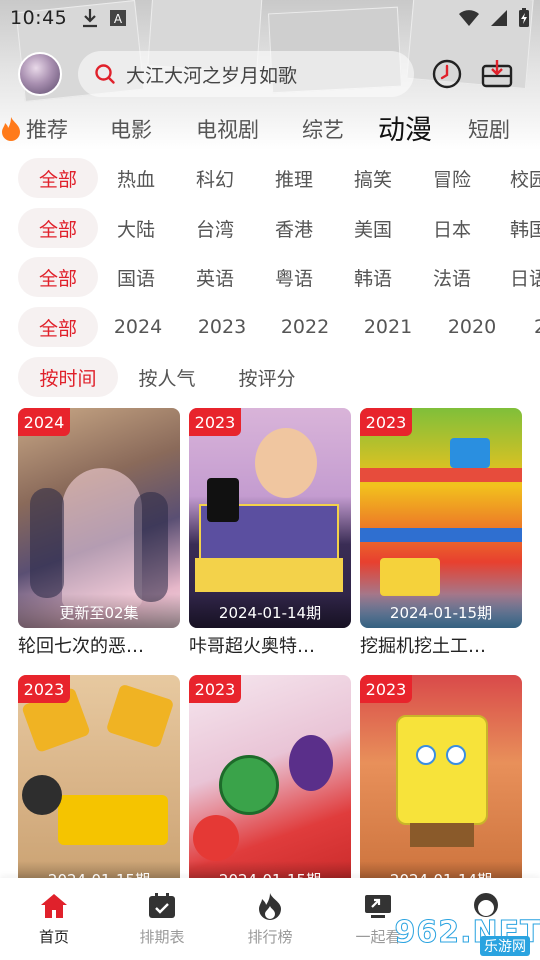 This screenshot has height=960, width=540. What do you see at coordinates (215, 277) in the screenshot?
I see `filter-chip: 英语` at bounding box center [215, 277].